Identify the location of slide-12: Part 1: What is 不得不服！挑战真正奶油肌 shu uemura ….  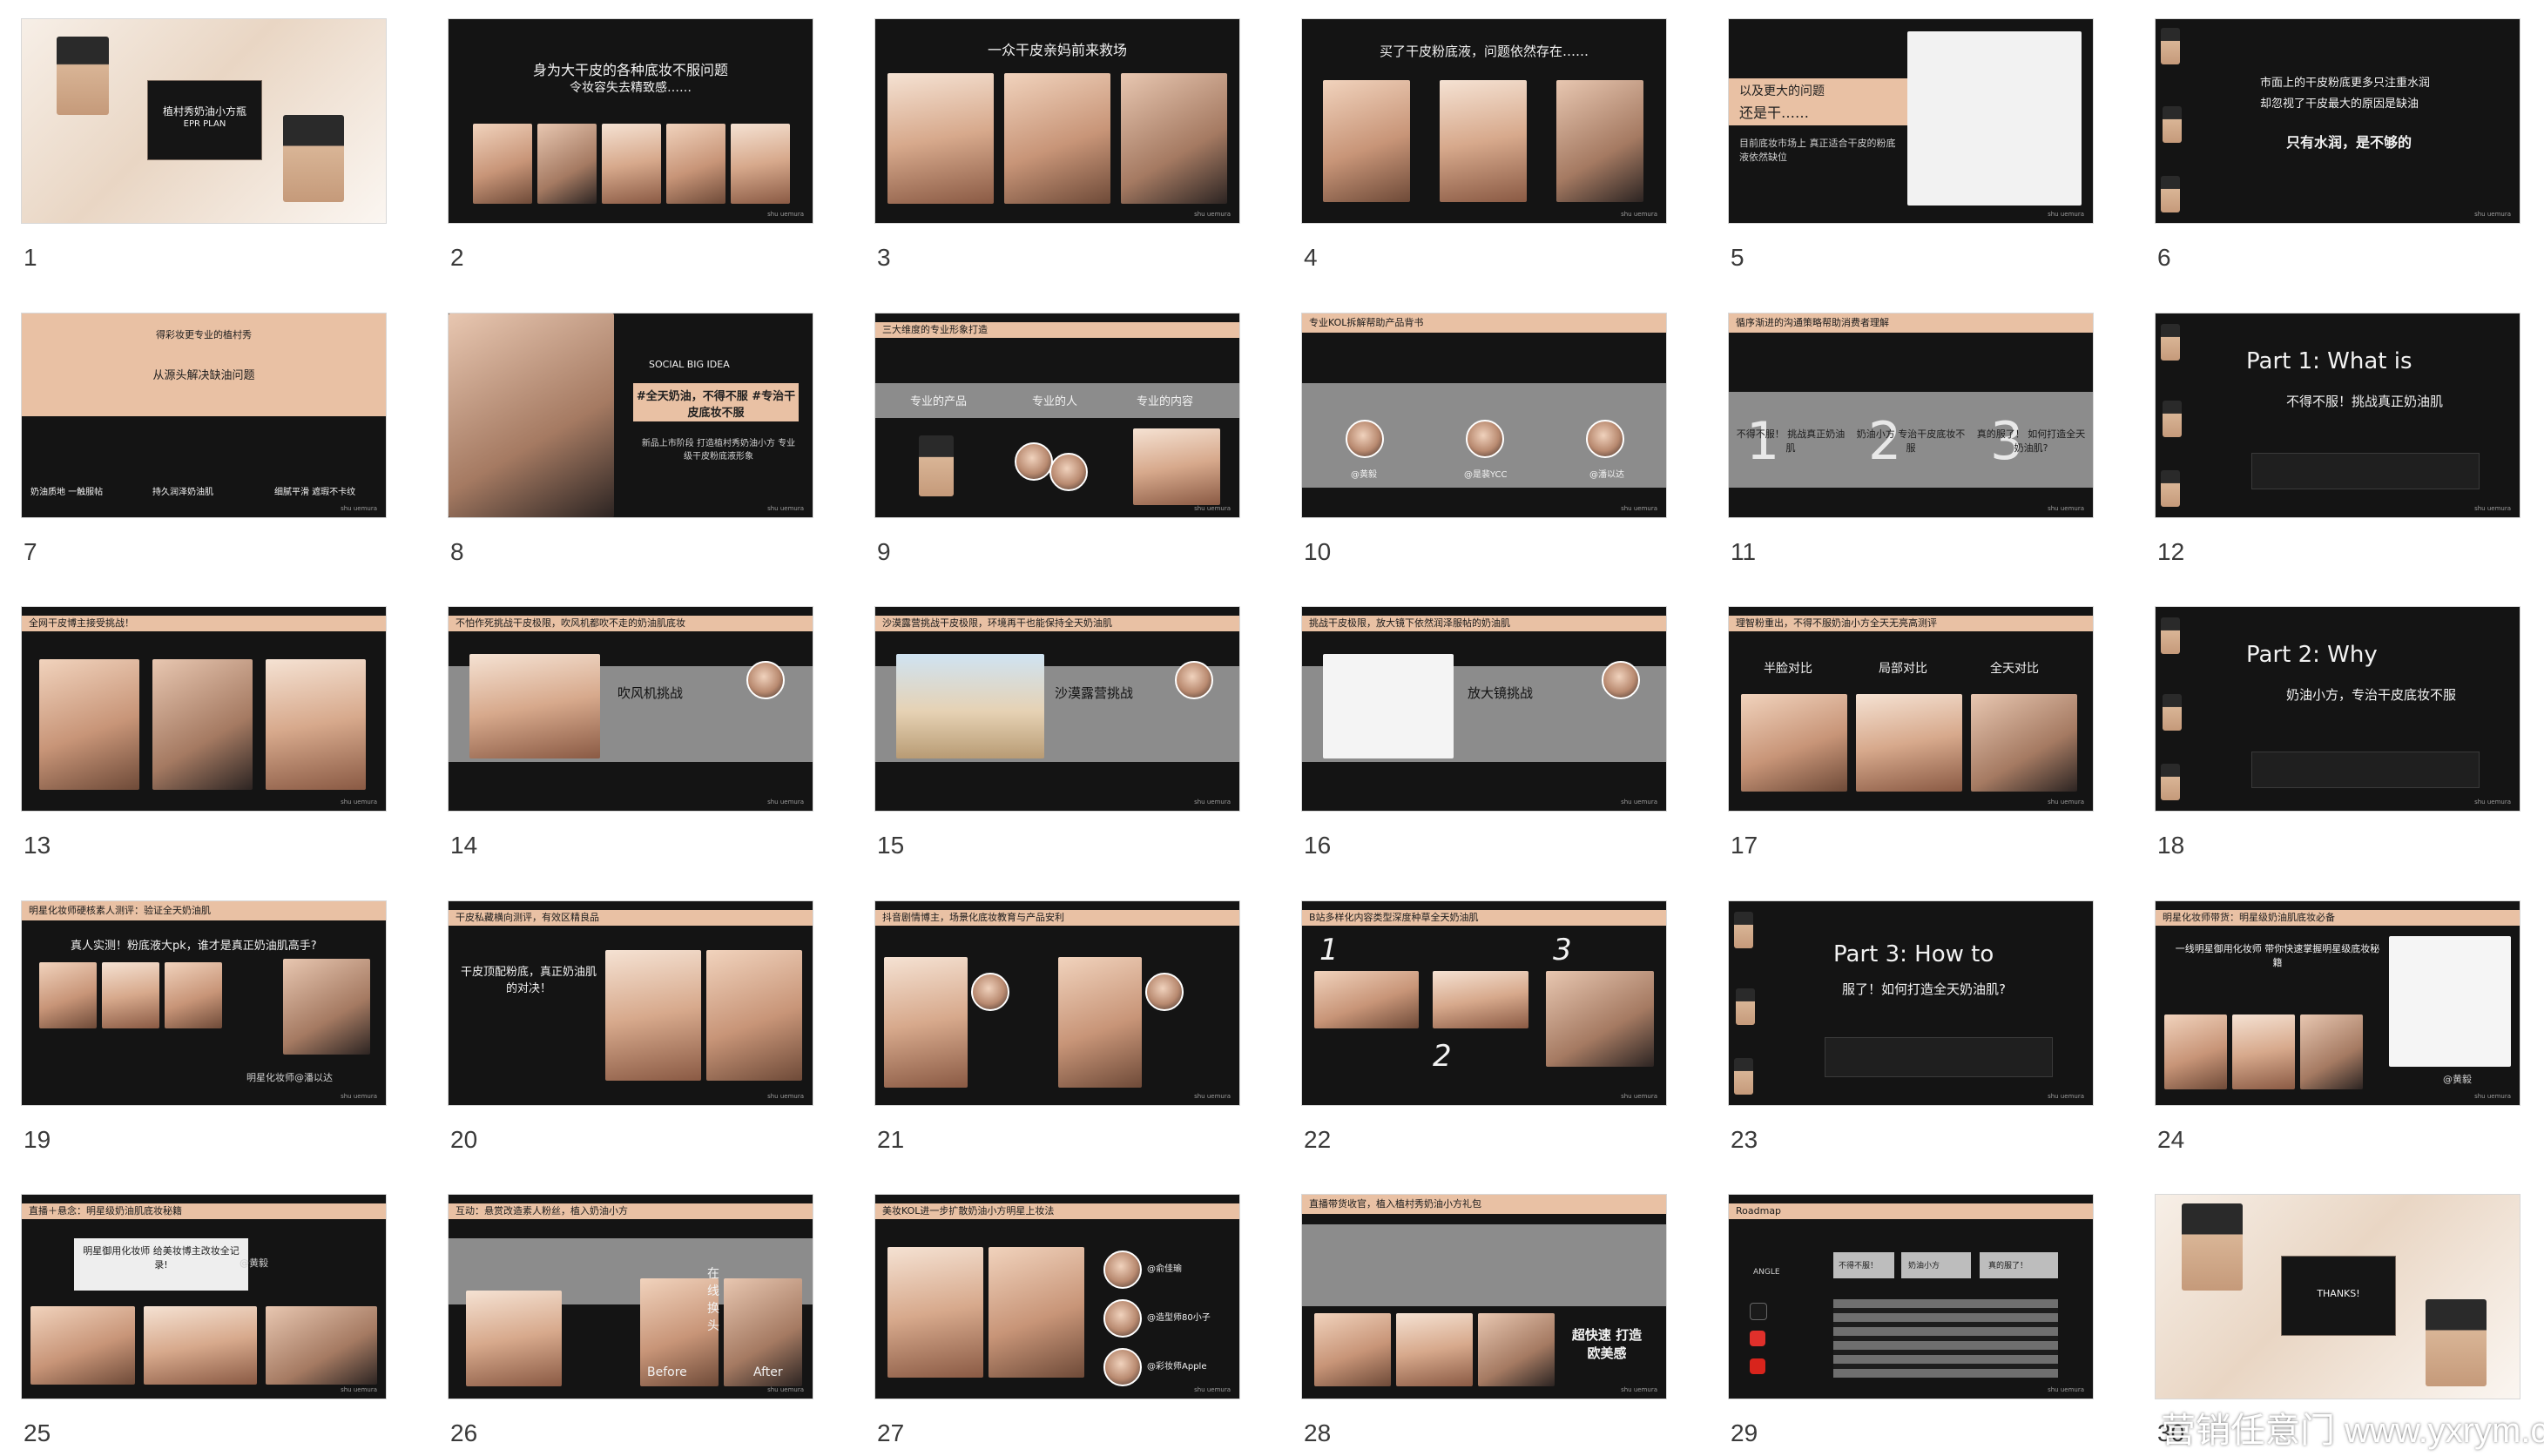
(2338, 444).